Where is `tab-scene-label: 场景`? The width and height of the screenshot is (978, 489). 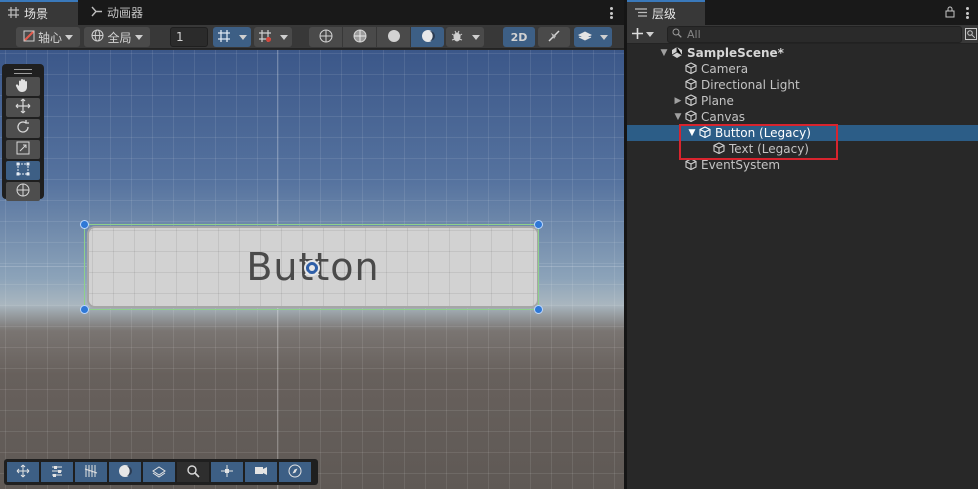 tab-scene-label: 场景 is located at coordinates (36, 14).